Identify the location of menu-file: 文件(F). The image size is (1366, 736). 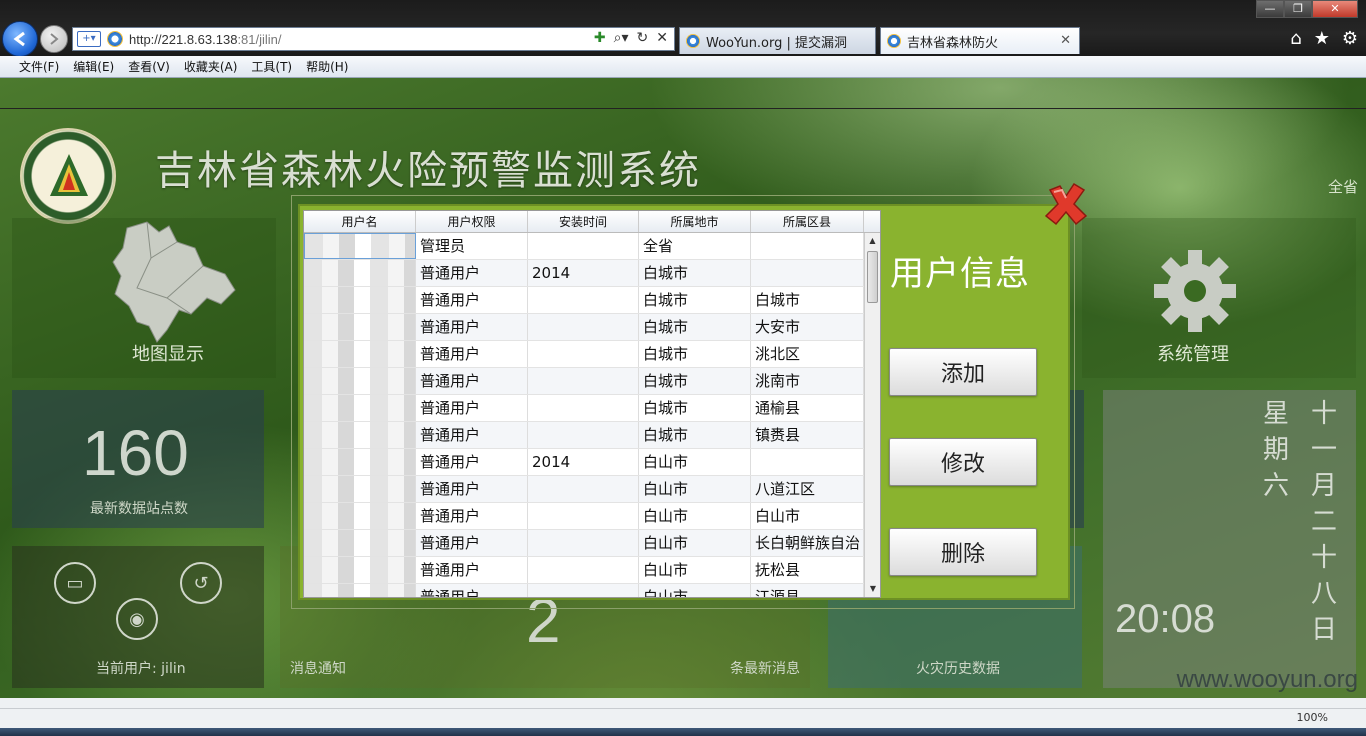
(39, 66).